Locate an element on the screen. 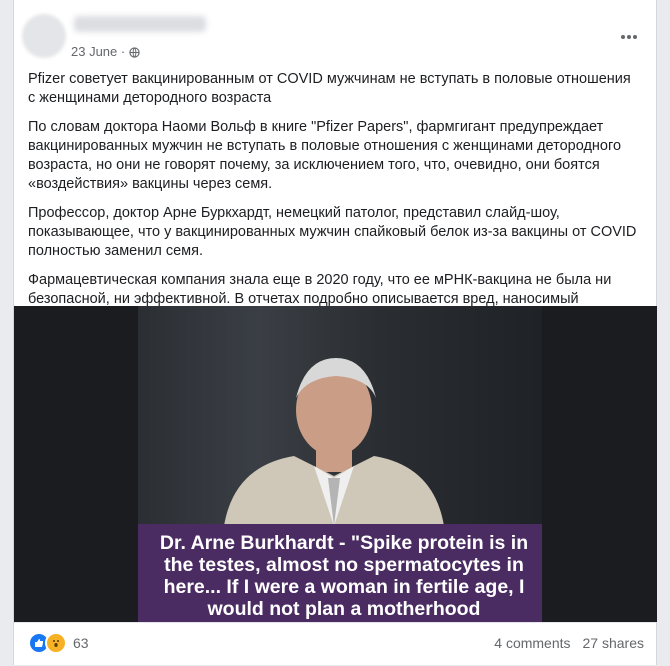 This screenshot has height=666, width=670. post-footer: 63 4 comments 27 shares is located at coordinates (335, 644).